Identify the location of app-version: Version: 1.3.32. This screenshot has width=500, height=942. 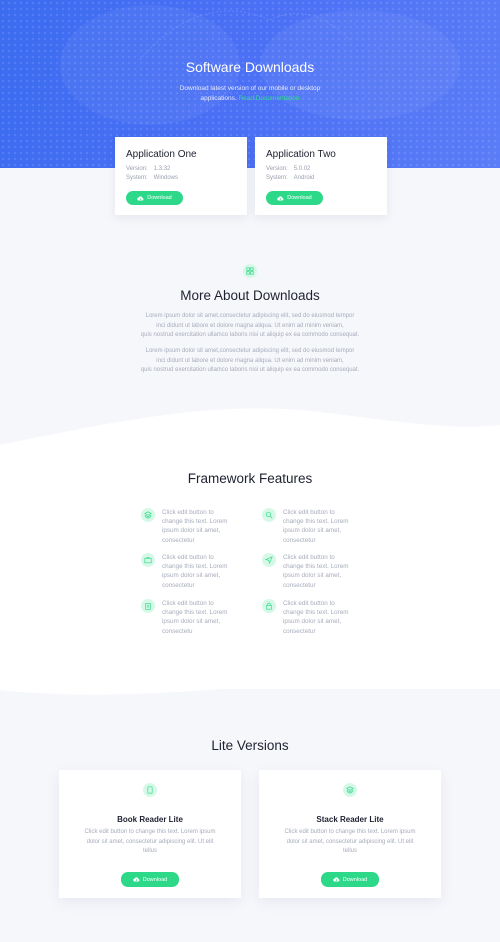
(148, 169).